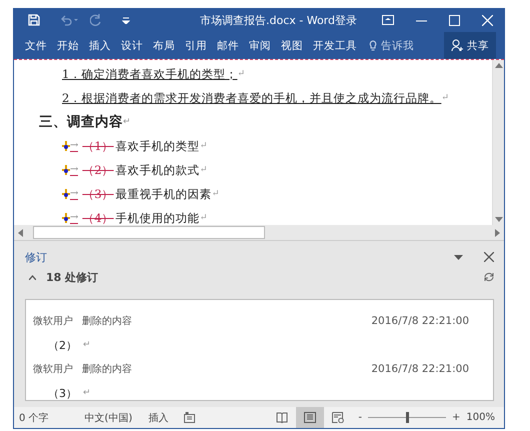  Describe the element at coordinates (98, 194) in the screenshot. I see `deleted-text: （3）` at that location.